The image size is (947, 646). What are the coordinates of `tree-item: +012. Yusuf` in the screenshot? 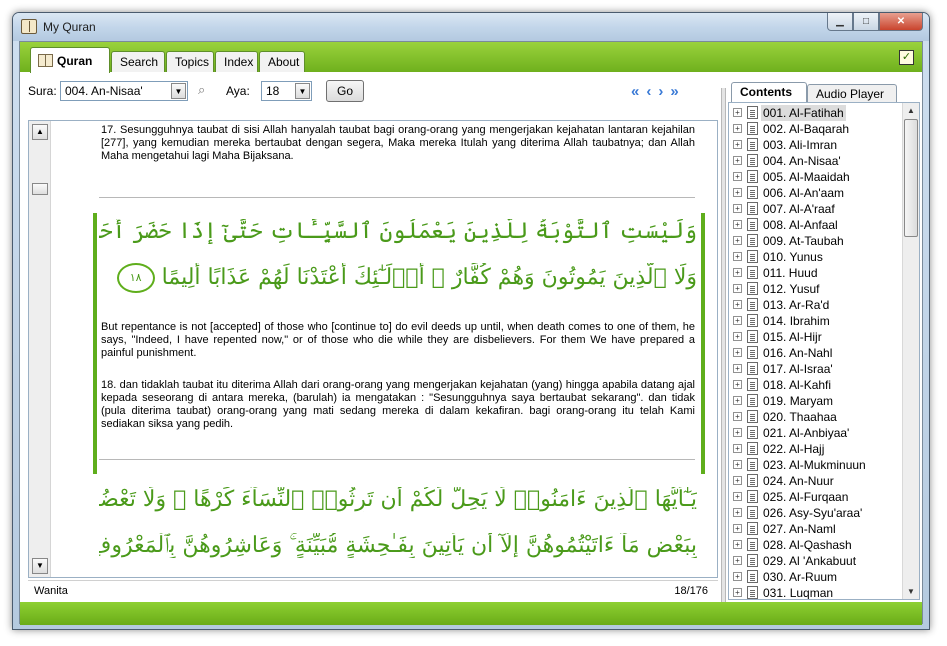 It's located at (817, 289).